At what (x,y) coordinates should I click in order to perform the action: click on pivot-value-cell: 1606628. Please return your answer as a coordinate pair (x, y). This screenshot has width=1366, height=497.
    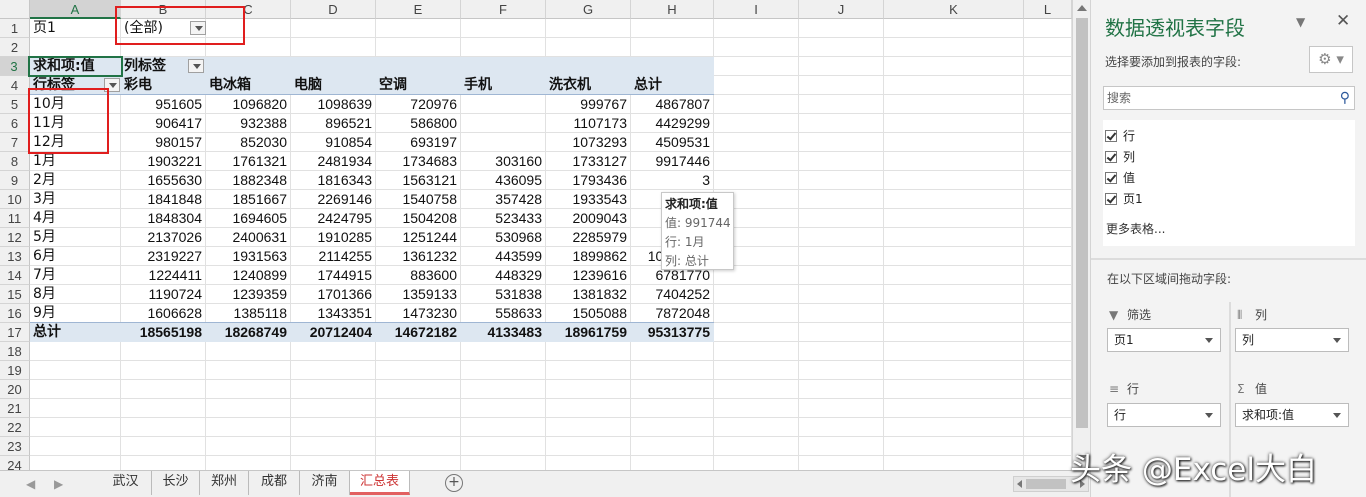
    Looking at the image, I should click on (163, 313).